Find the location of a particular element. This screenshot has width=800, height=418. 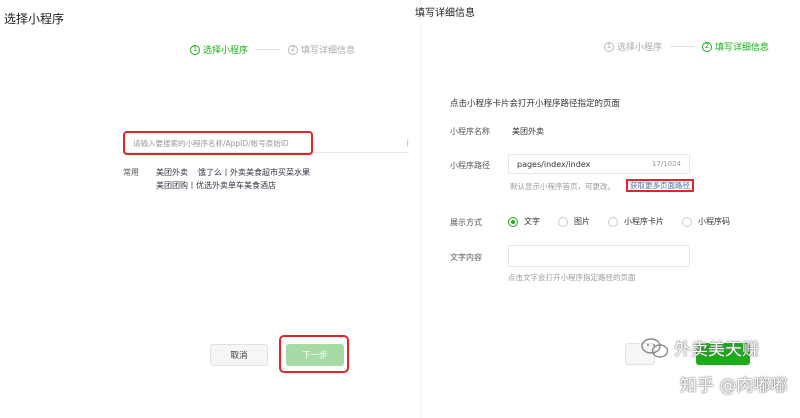

search-placeholder: 请输入要搜索的小程序名称/AppID/帐号原始ID is located at coordinates (211, 143).